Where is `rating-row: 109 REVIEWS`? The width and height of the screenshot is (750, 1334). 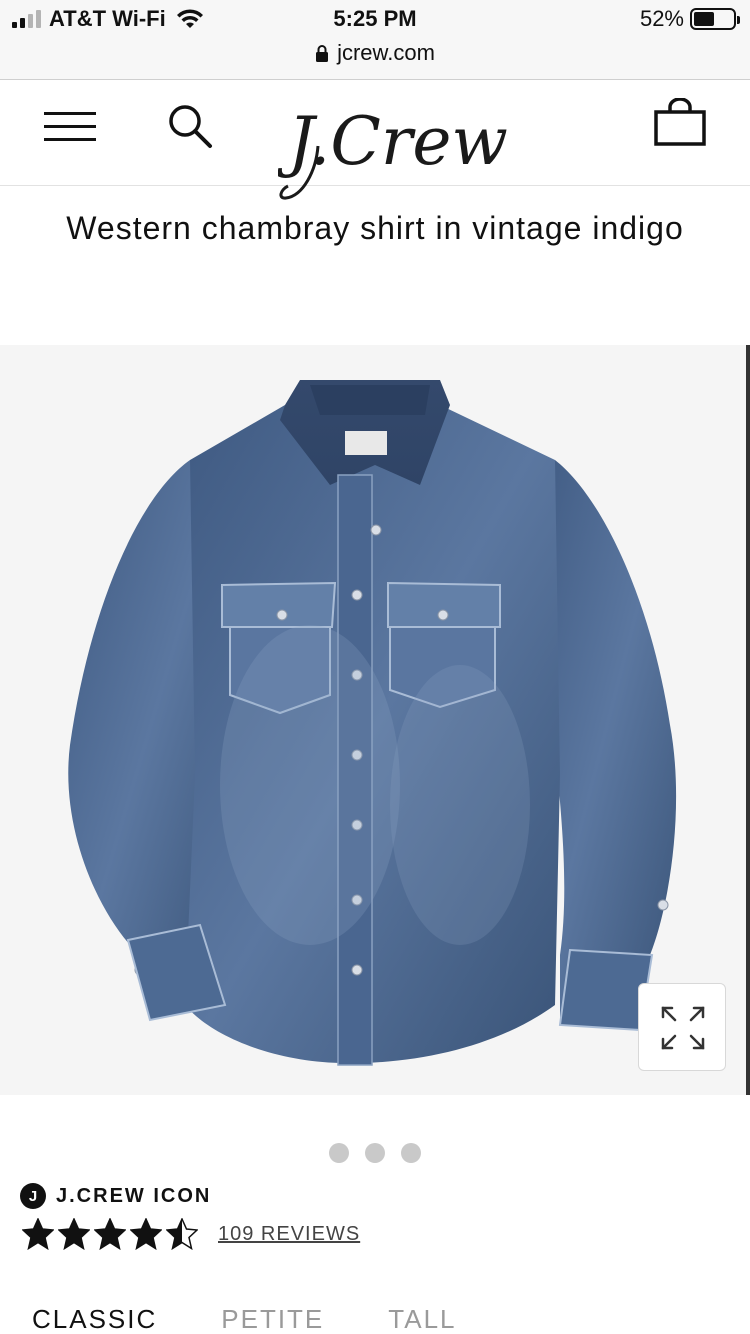 rating-row: 109 REVIEWS is located at coordinates (191, 1234).